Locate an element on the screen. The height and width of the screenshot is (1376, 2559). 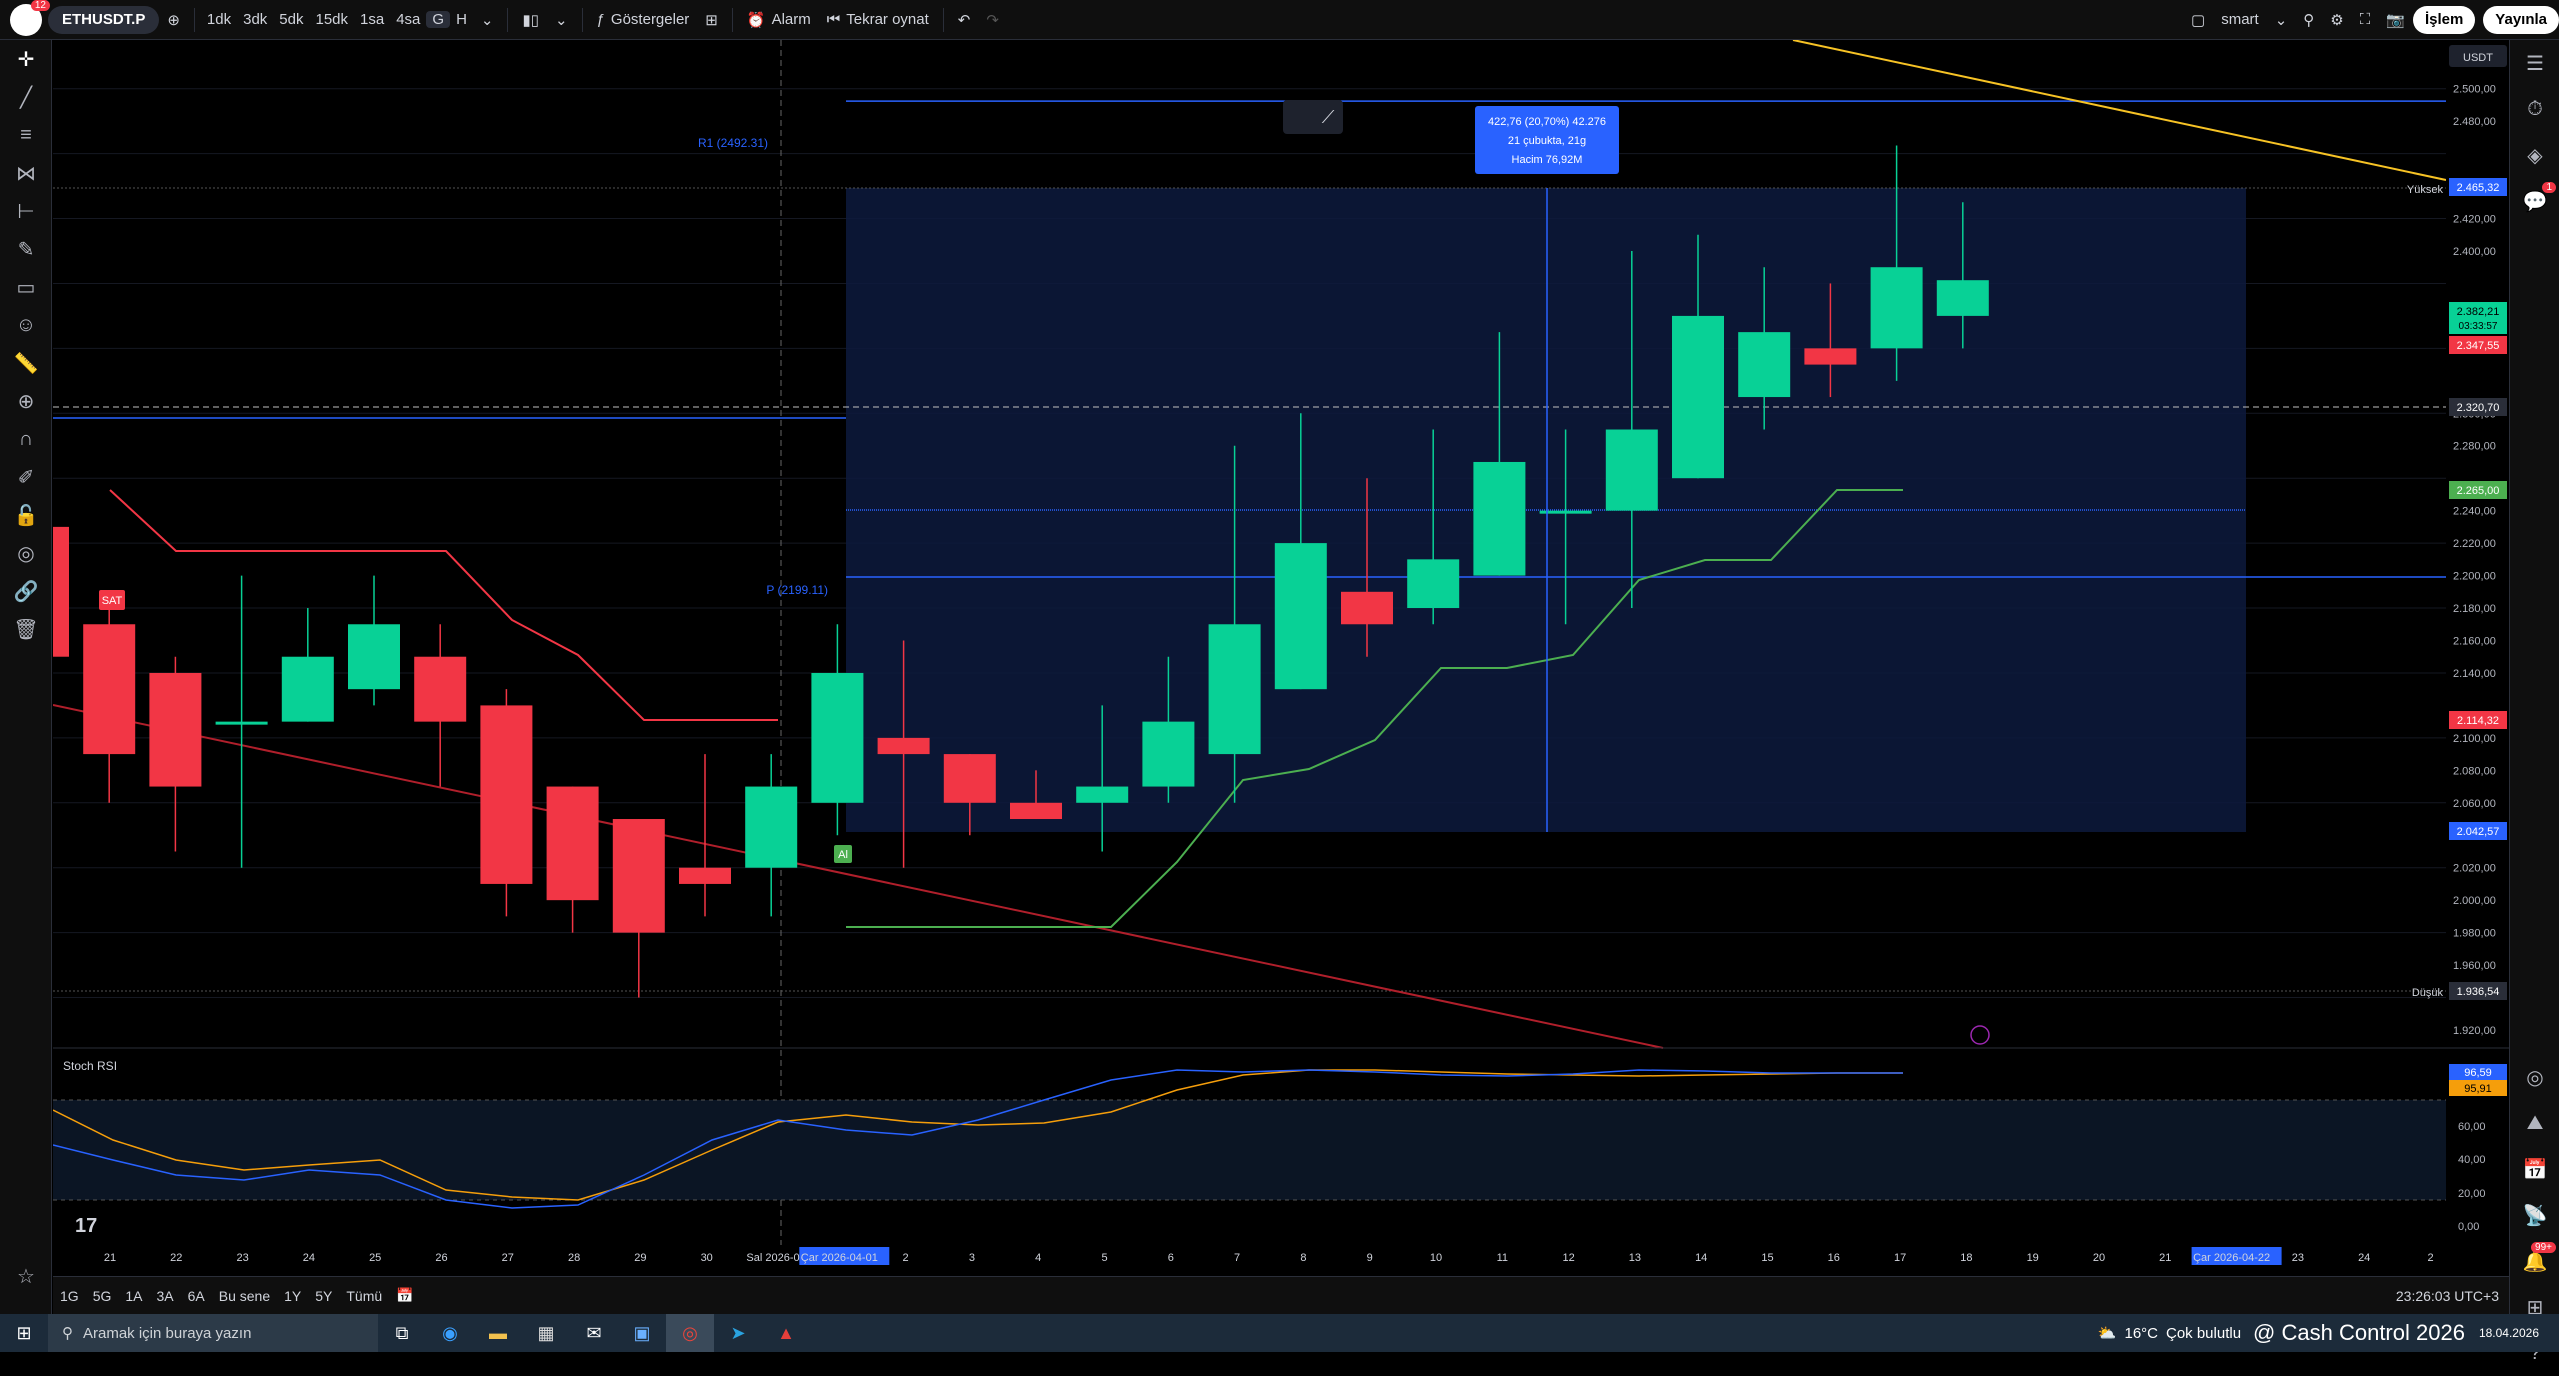
trendline-icon: ╱ is located at coordinates (26, 97).